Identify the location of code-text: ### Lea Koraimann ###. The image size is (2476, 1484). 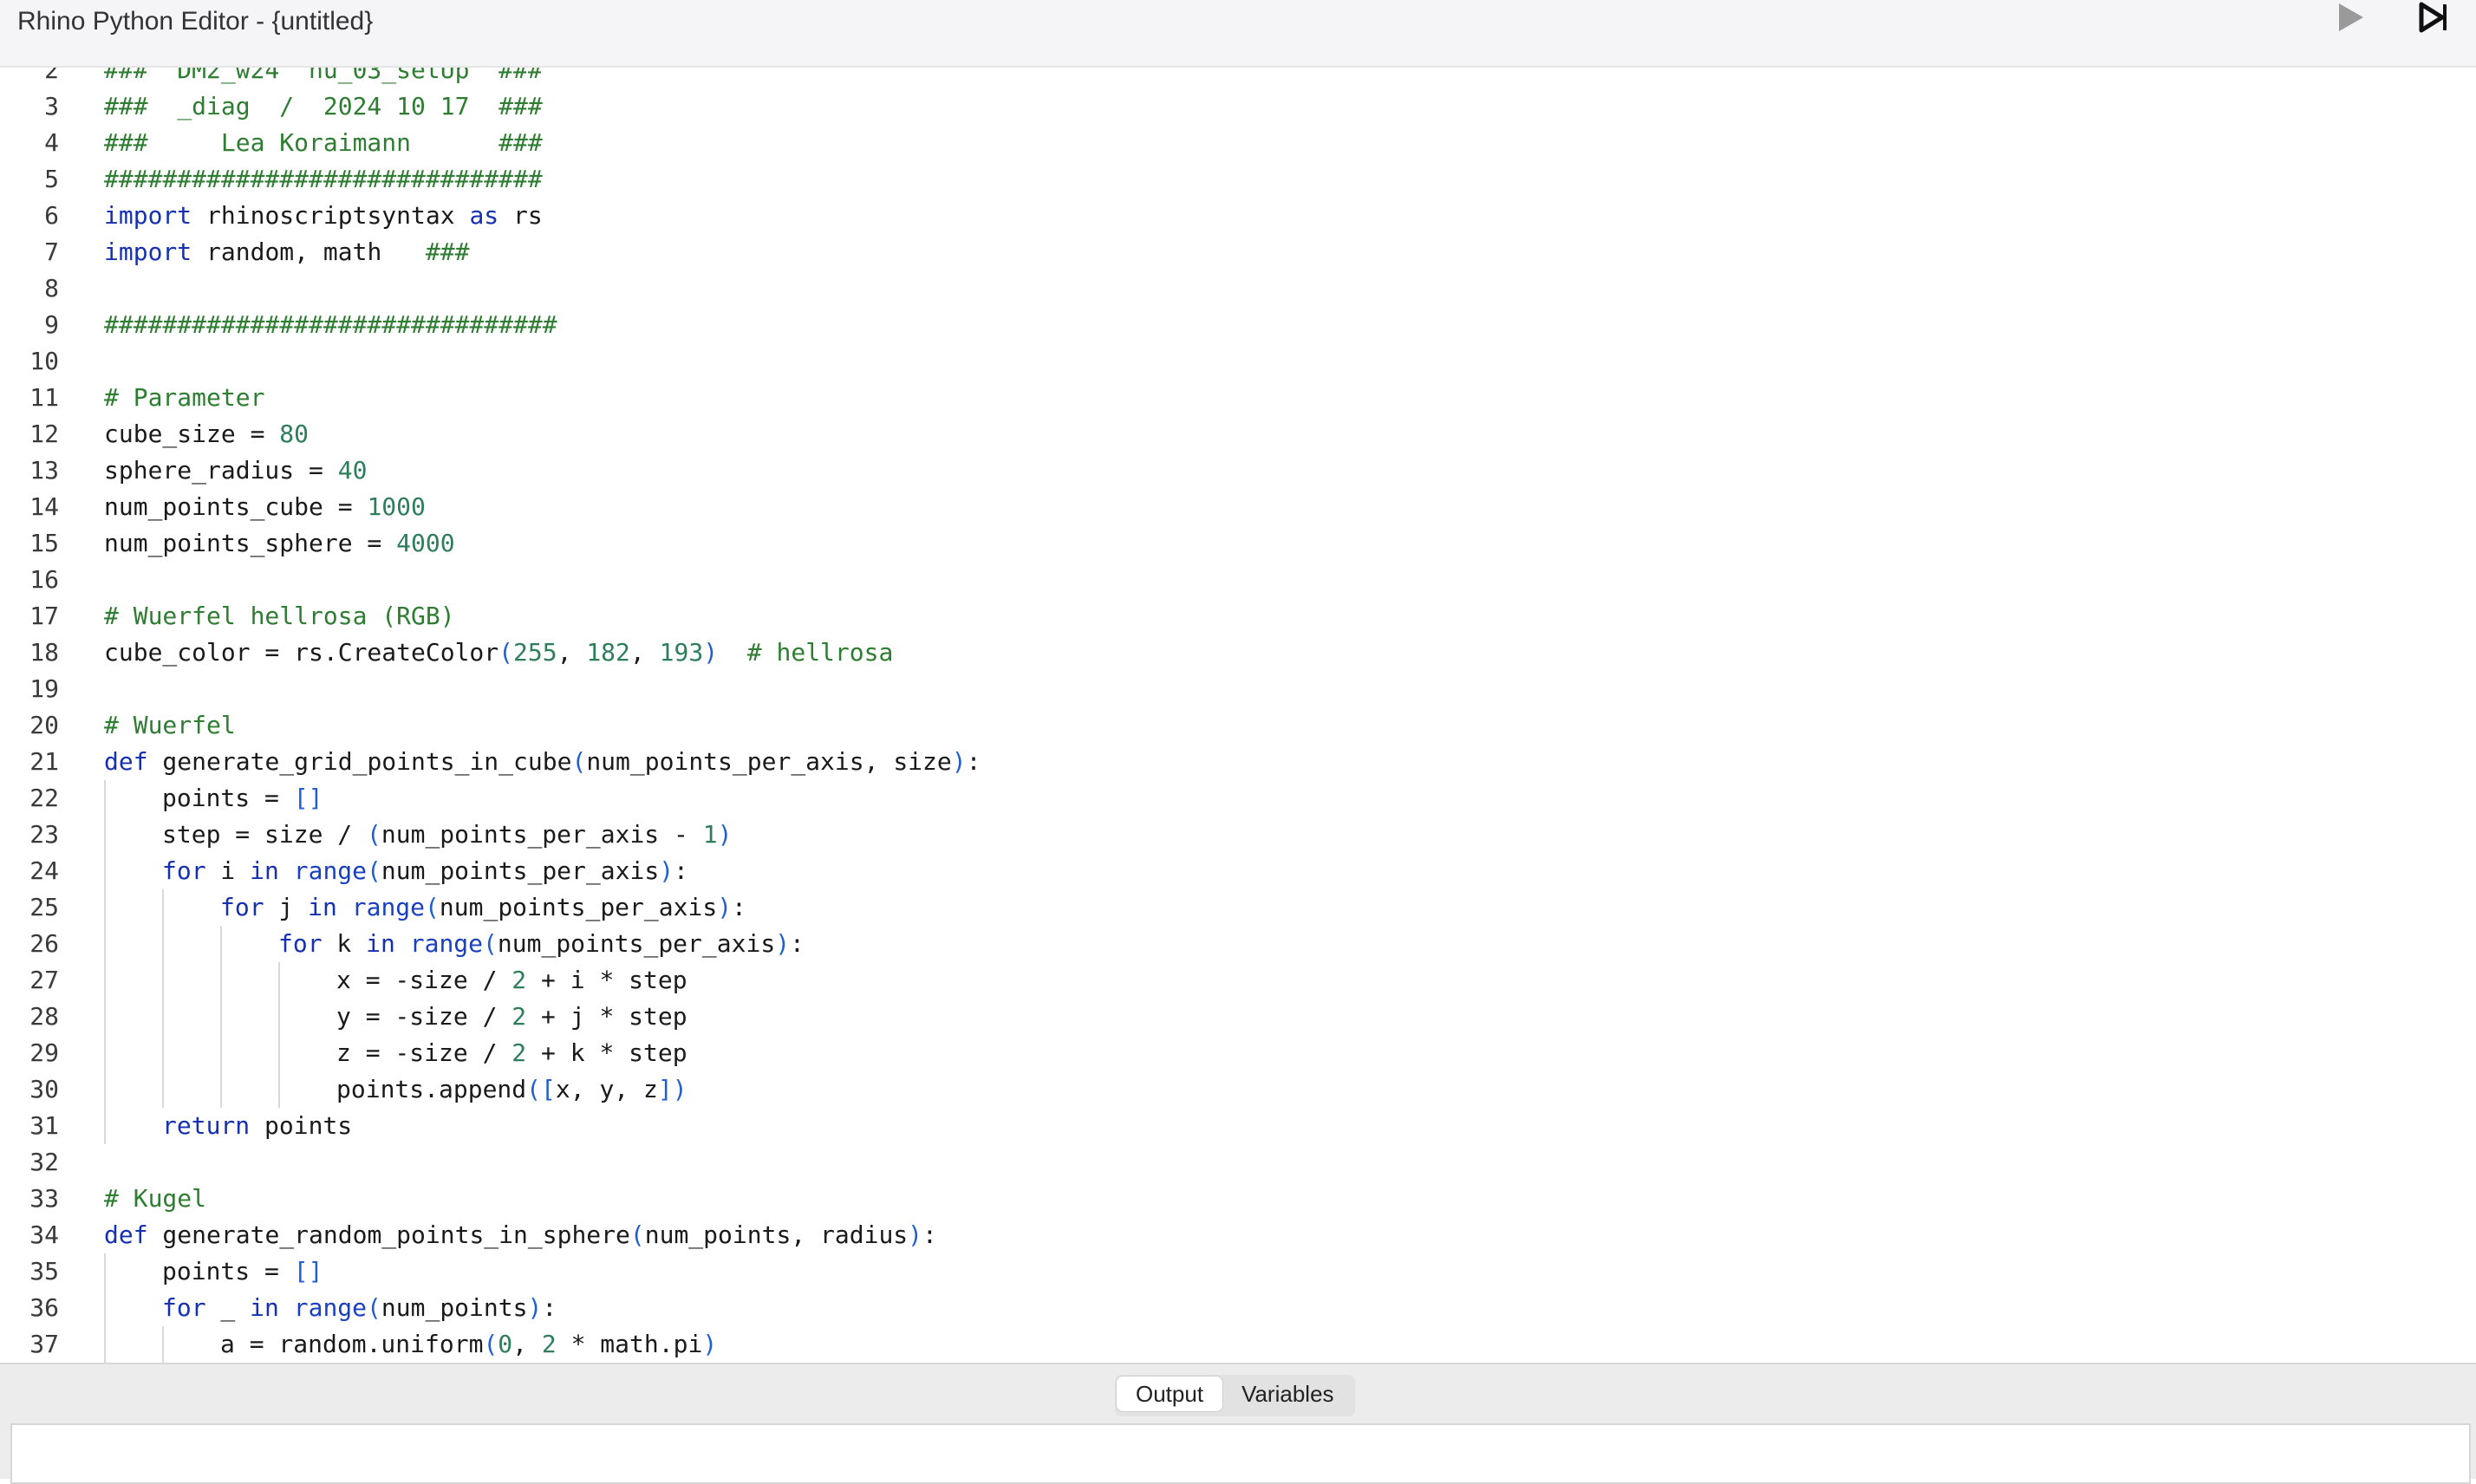
(323, 143).